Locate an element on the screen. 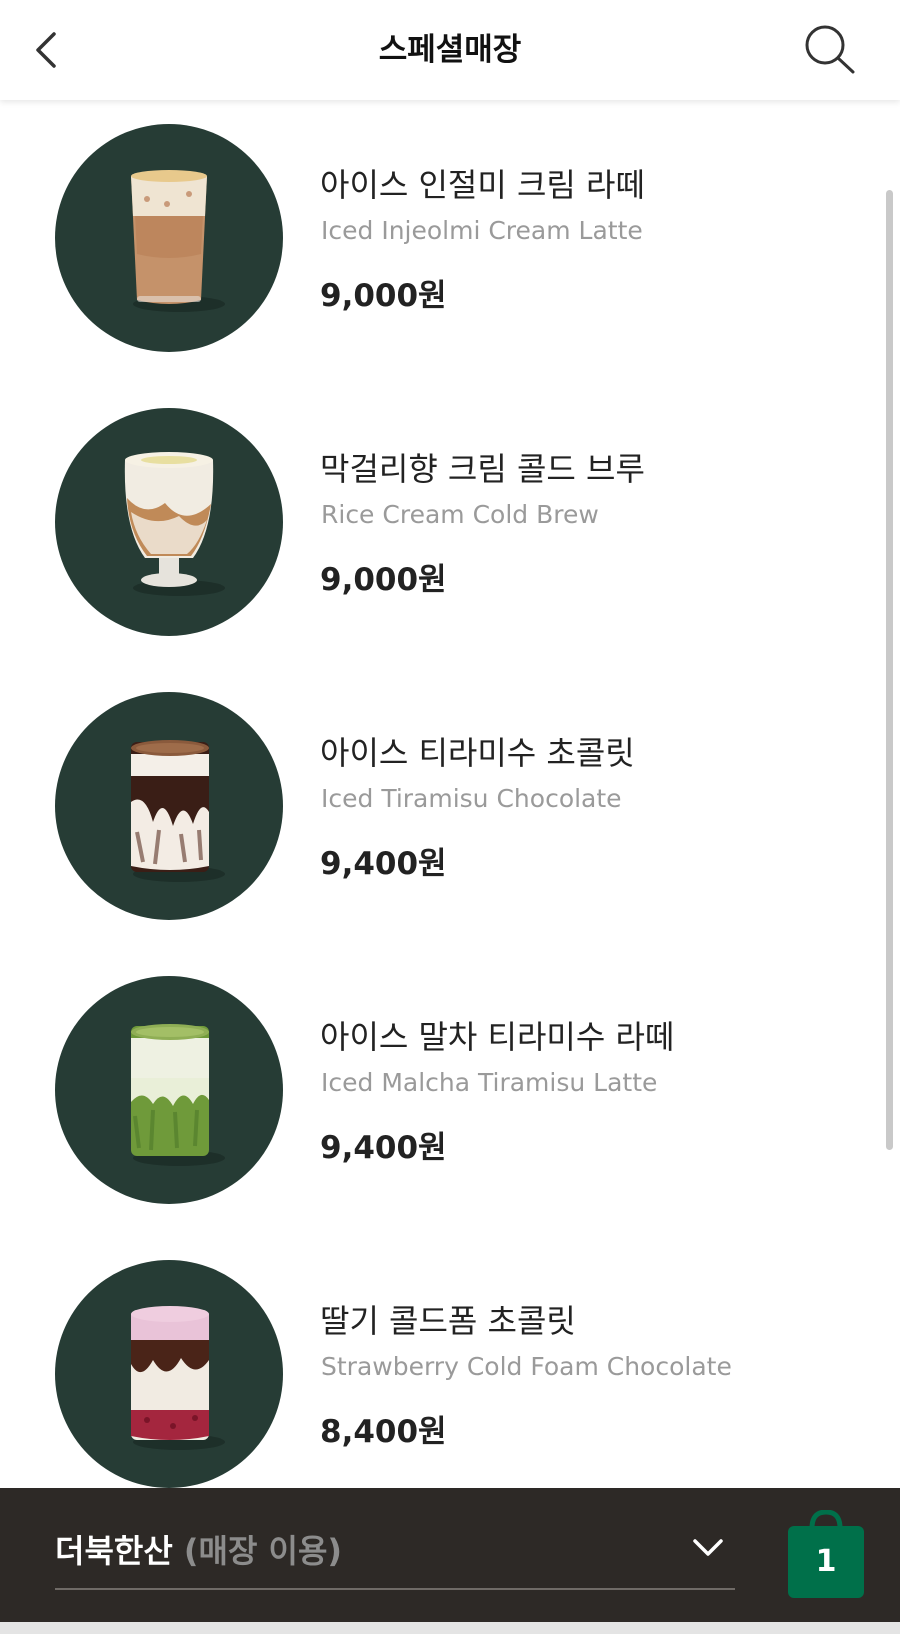 The width and height of the screenshot is (900, 1634). search-button is located at coordinates (830, 50).